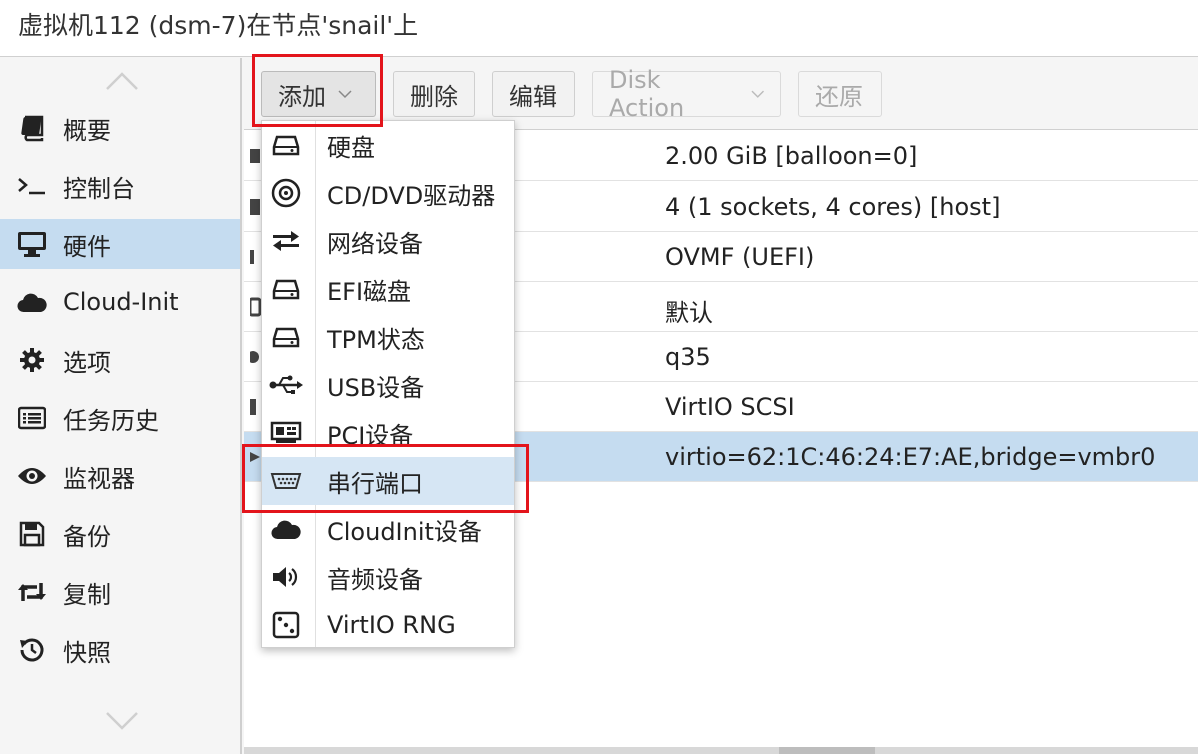 This screenshot has width=1198, height=754. I want to click on sidebar-item-label: 任务历史, so click(111, 420).